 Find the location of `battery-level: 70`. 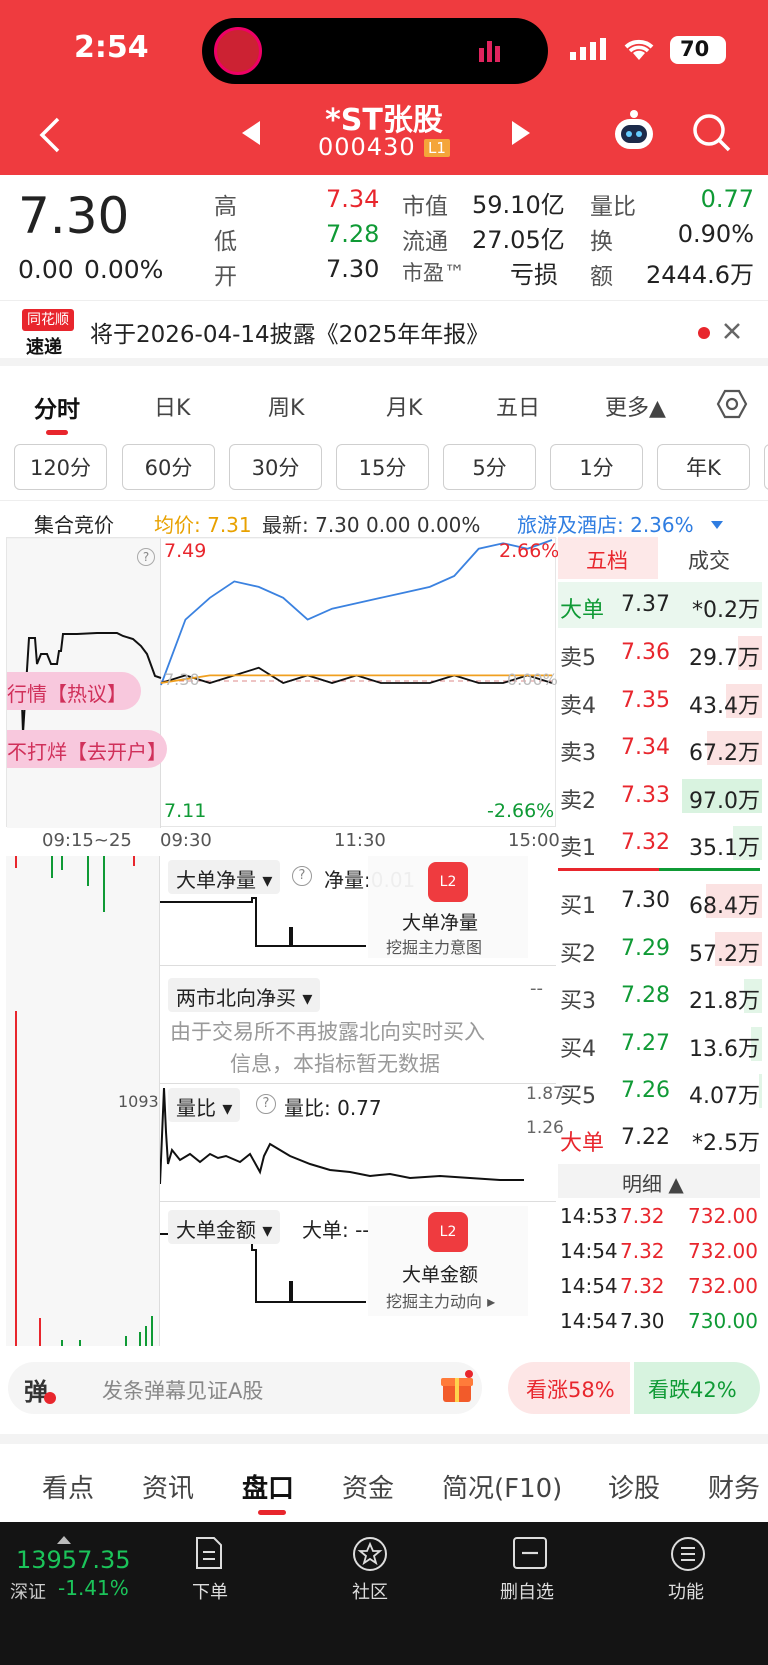

battery-level: 70 is located at coordinates (695, 49).